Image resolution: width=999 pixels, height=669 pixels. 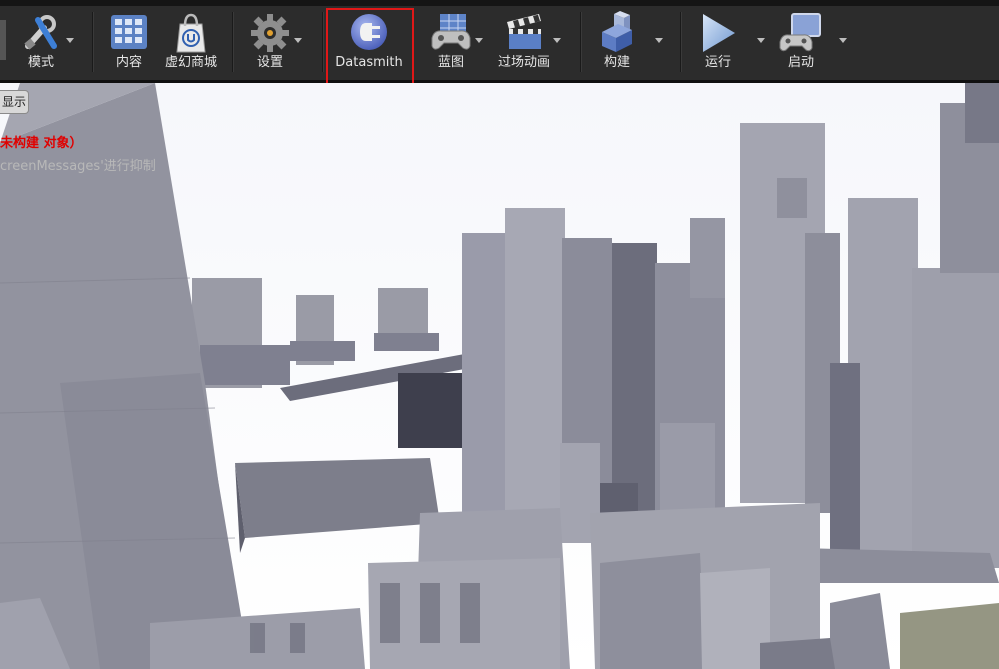 I want to click on play-icon, so click(x=719, y=33).